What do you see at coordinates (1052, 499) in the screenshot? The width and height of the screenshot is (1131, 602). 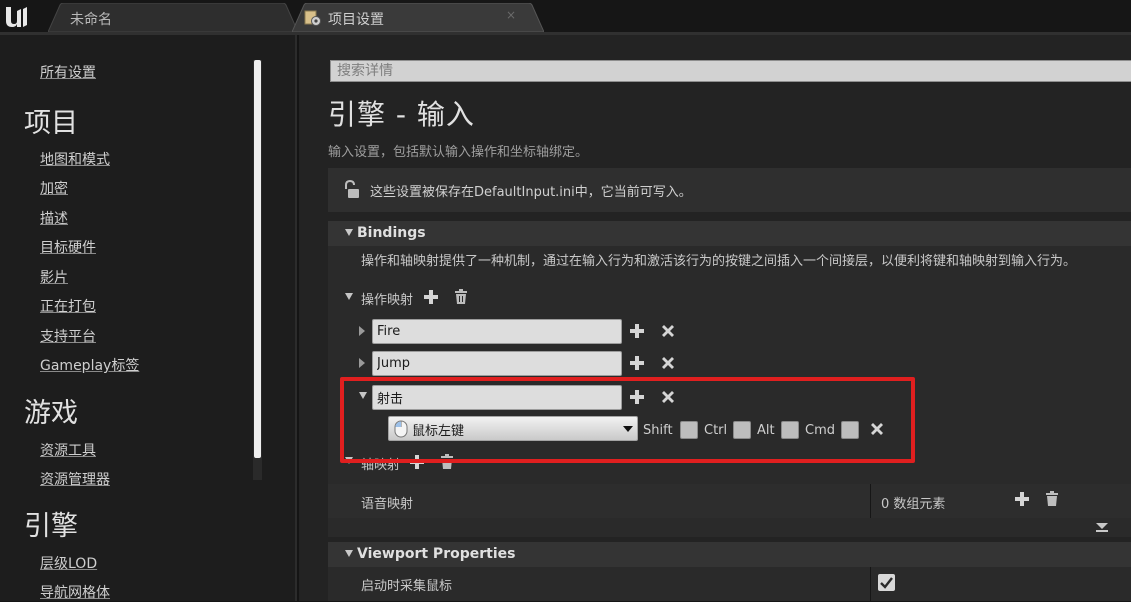 I see `clear-voice-mappings-trash-icon` at bounding box center [1052, 499].